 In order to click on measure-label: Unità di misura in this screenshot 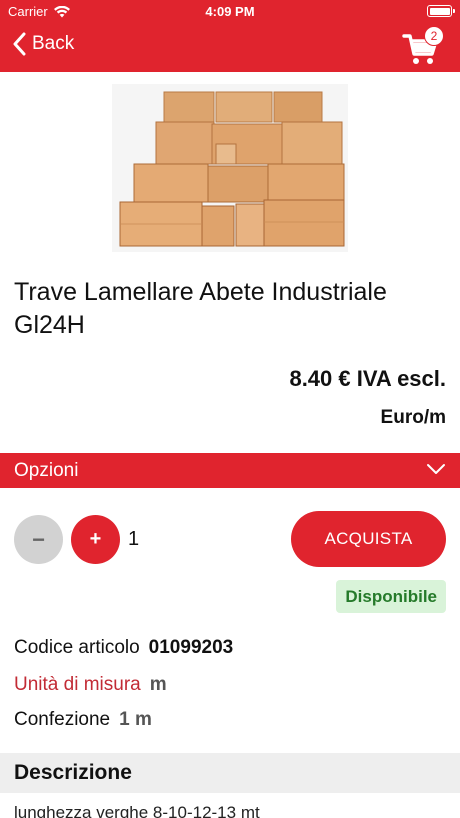, I will do `click(77, 684)`.